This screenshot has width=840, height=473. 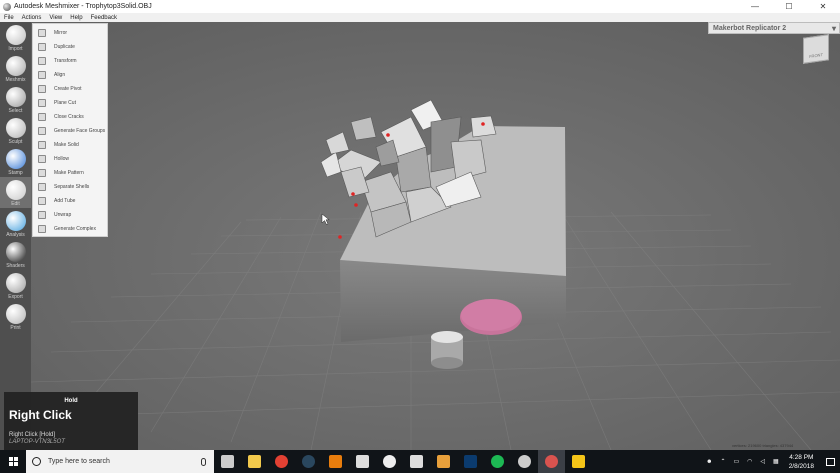 I want to click on edit-menu-item-make-pattern: Make Pattern, so click(x=70, y=173).